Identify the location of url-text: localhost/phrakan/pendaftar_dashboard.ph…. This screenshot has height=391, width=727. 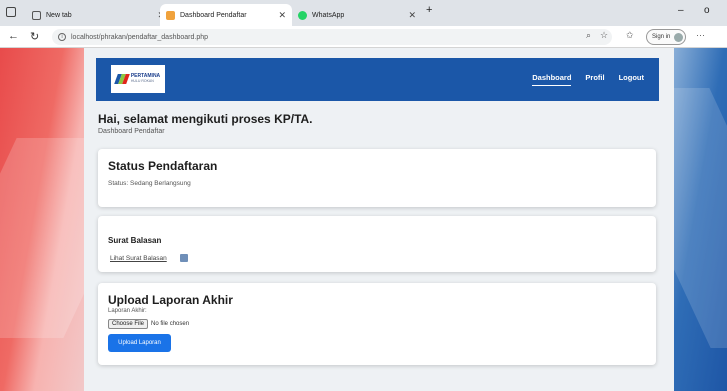
(139, 37).